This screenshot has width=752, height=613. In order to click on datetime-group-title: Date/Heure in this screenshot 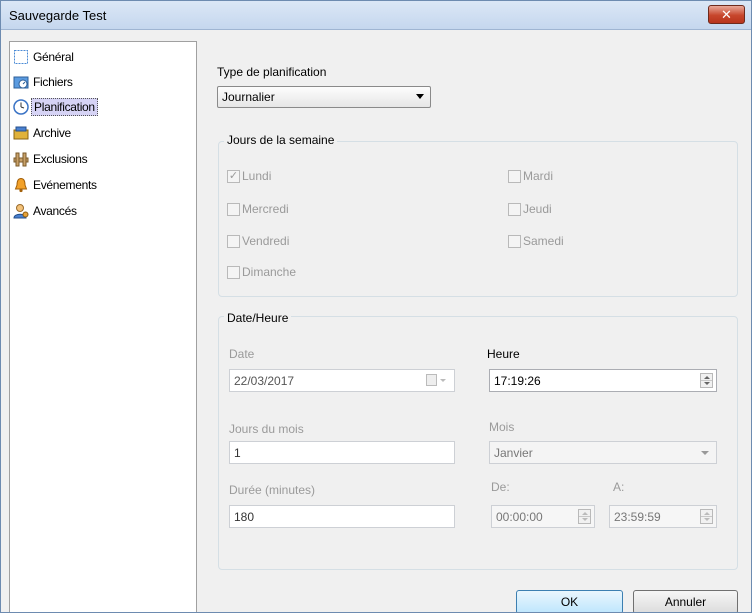, I will do `click(258, 318)`.